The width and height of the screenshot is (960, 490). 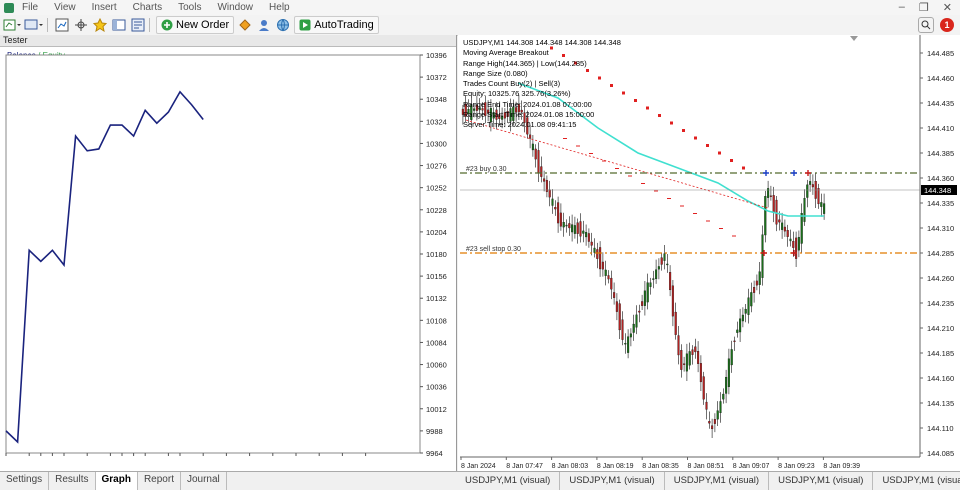 I want to click on tester-icon, so click(x=138, y=25).